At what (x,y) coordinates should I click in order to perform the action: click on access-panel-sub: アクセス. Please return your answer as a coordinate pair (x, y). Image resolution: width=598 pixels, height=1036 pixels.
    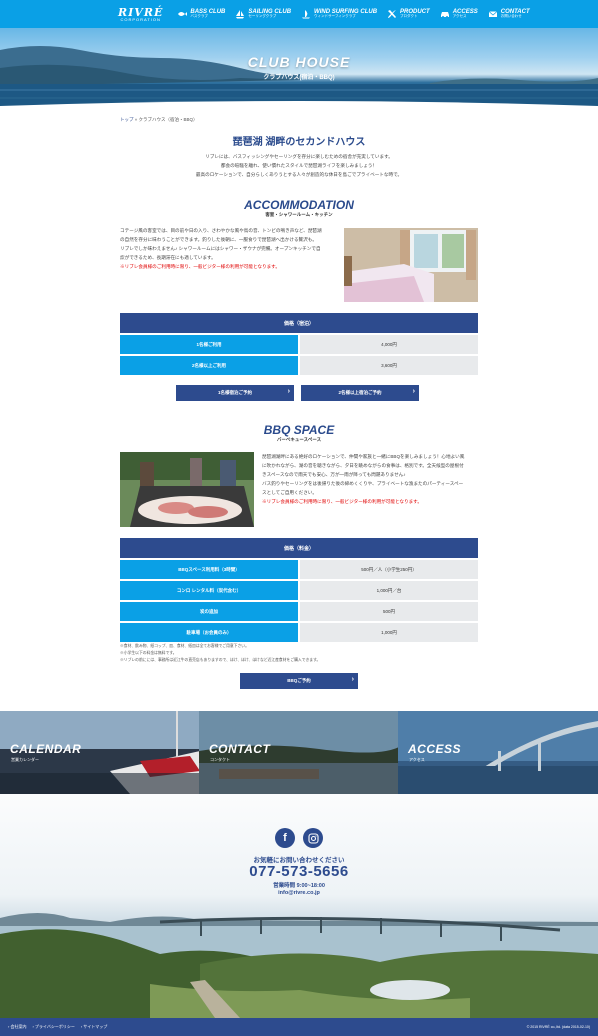
    Looking at the image, I should click on (417, 759).